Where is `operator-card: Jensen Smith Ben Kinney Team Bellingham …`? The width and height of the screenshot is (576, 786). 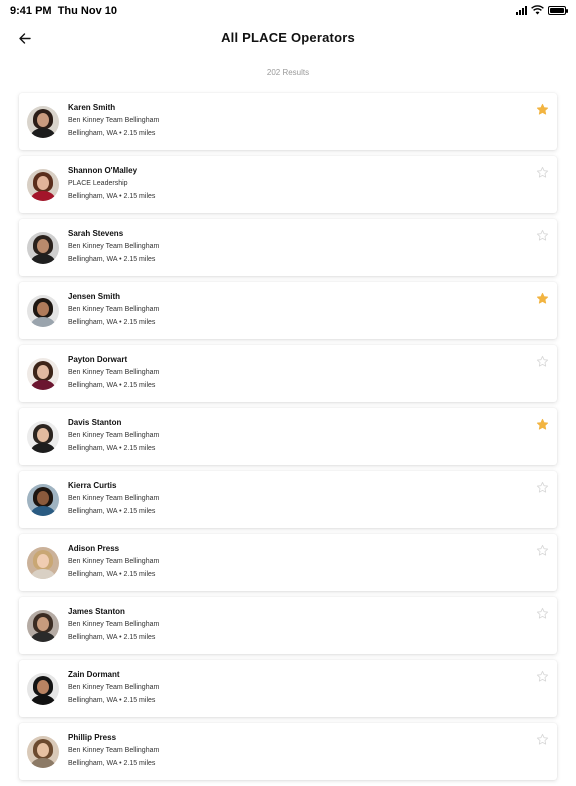 operator-card: Jensen Smith Ben Kinney Team Bellingham … is located at coordinates (288, 310).